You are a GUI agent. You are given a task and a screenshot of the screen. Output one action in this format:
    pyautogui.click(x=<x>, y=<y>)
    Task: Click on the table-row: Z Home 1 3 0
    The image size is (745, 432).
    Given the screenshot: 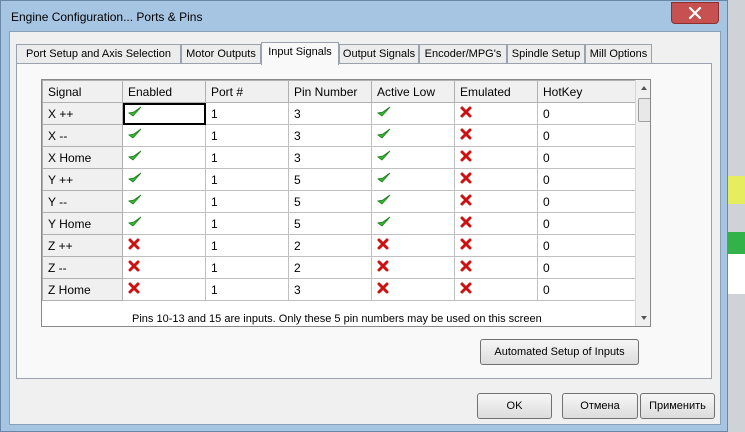 What is the action you would take?
    pyautogui.click(x=339, y=289)
    